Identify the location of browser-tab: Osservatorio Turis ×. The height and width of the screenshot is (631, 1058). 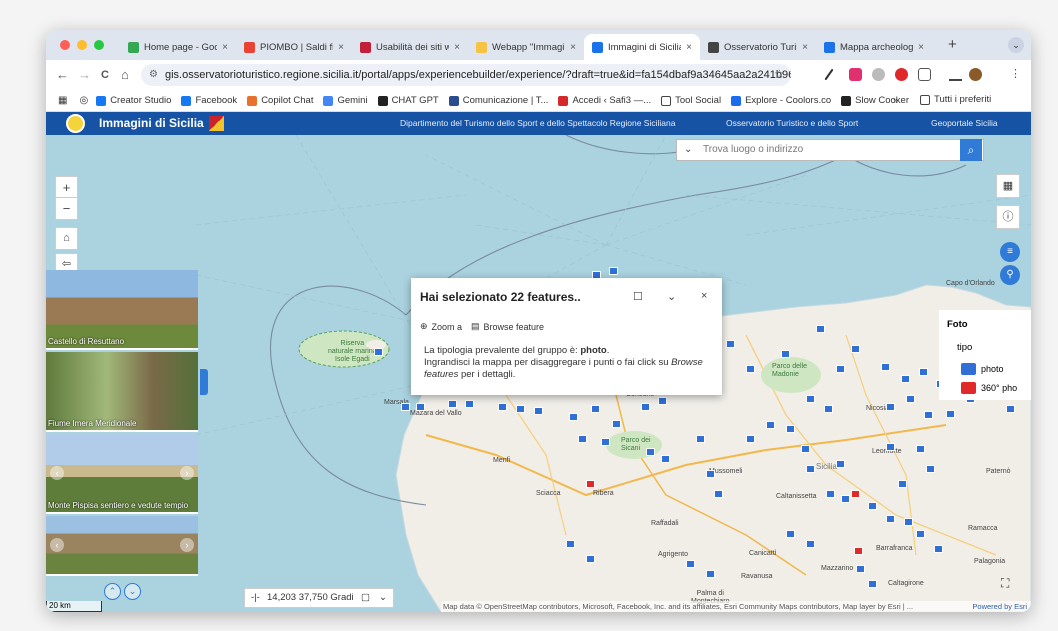
(758, 47).